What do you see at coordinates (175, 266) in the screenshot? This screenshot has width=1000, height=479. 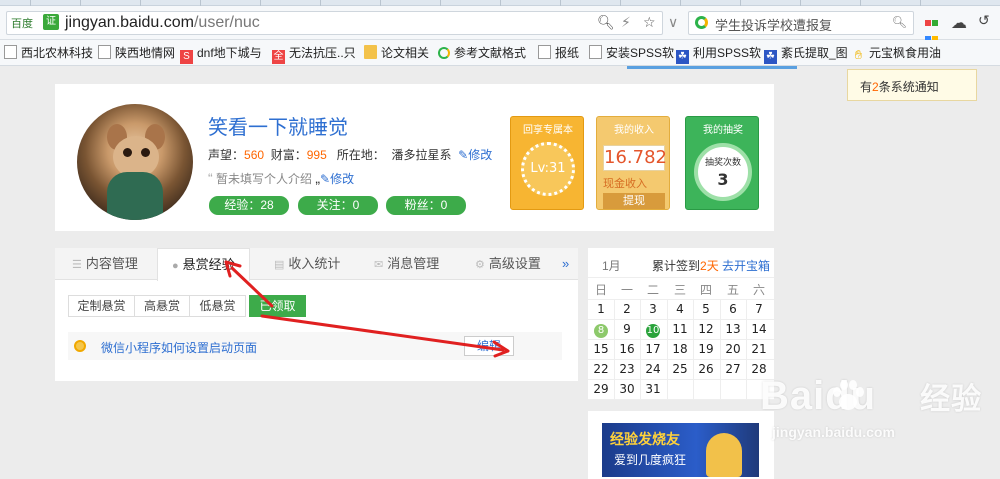 I see `coin-icon: ●` at bounding box center [175, 266].